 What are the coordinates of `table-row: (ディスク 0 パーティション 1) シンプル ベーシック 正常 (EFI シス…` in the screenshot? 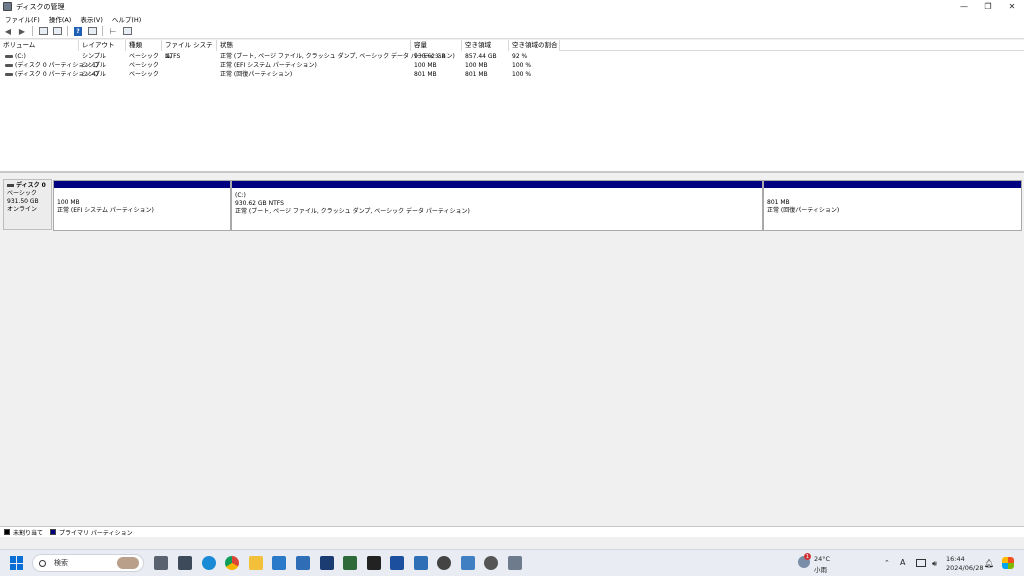 It's located at (512, 65).